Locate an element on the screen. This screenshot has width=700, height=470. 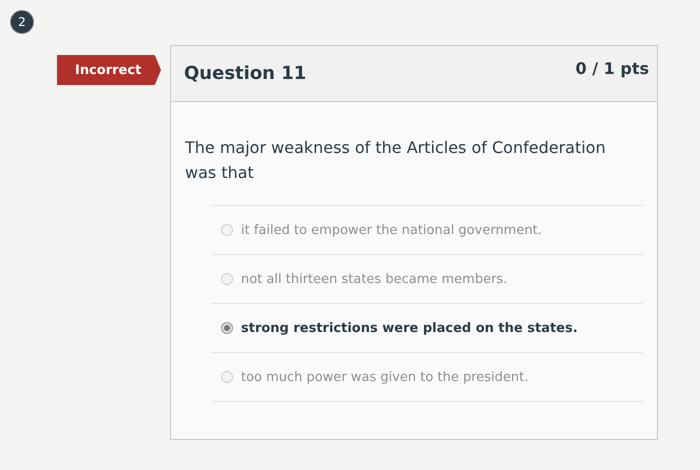
answer-label: it failed to empower the national government. is located at coordinates (391, 230).